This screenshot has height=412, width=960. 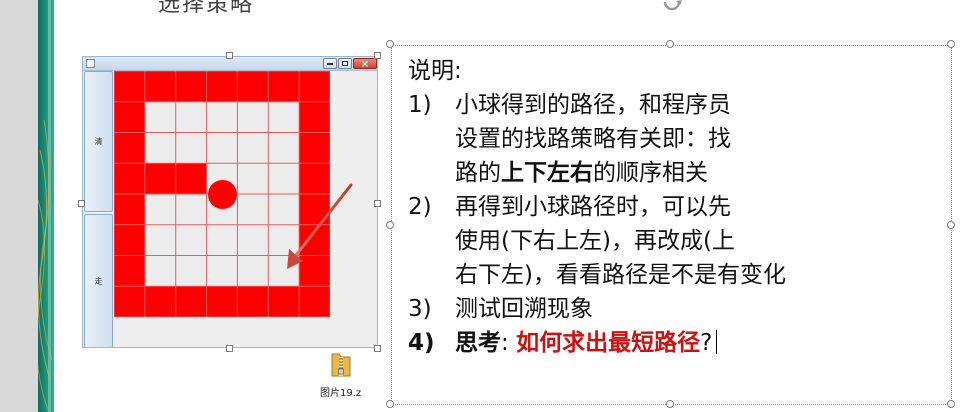 I want to click on list-text: 右下左)，看看路径是不是有变化, so click(x=620, y=275).